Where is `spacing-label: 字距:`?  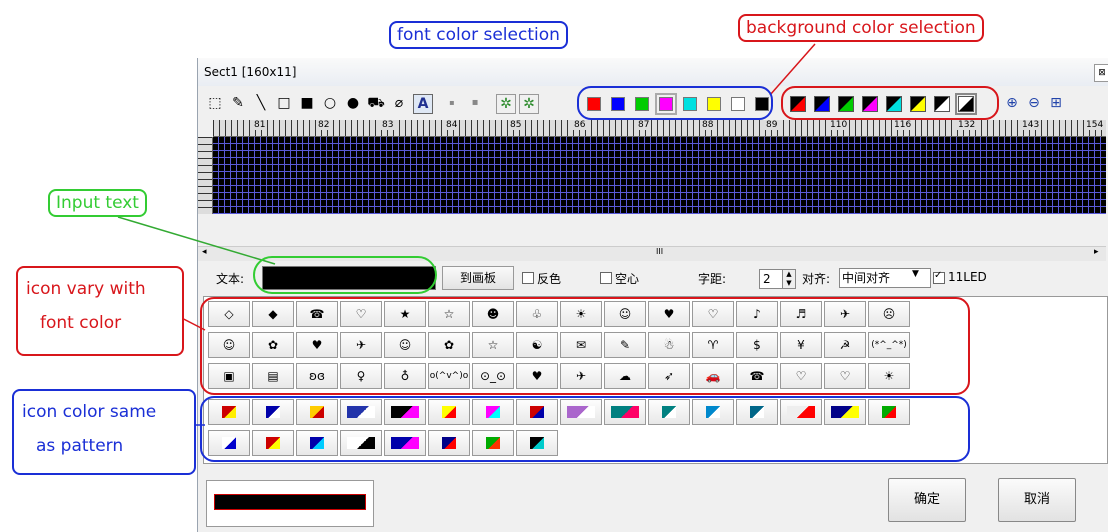 spacing-label: 字距: is located at coordinates (712, 279).